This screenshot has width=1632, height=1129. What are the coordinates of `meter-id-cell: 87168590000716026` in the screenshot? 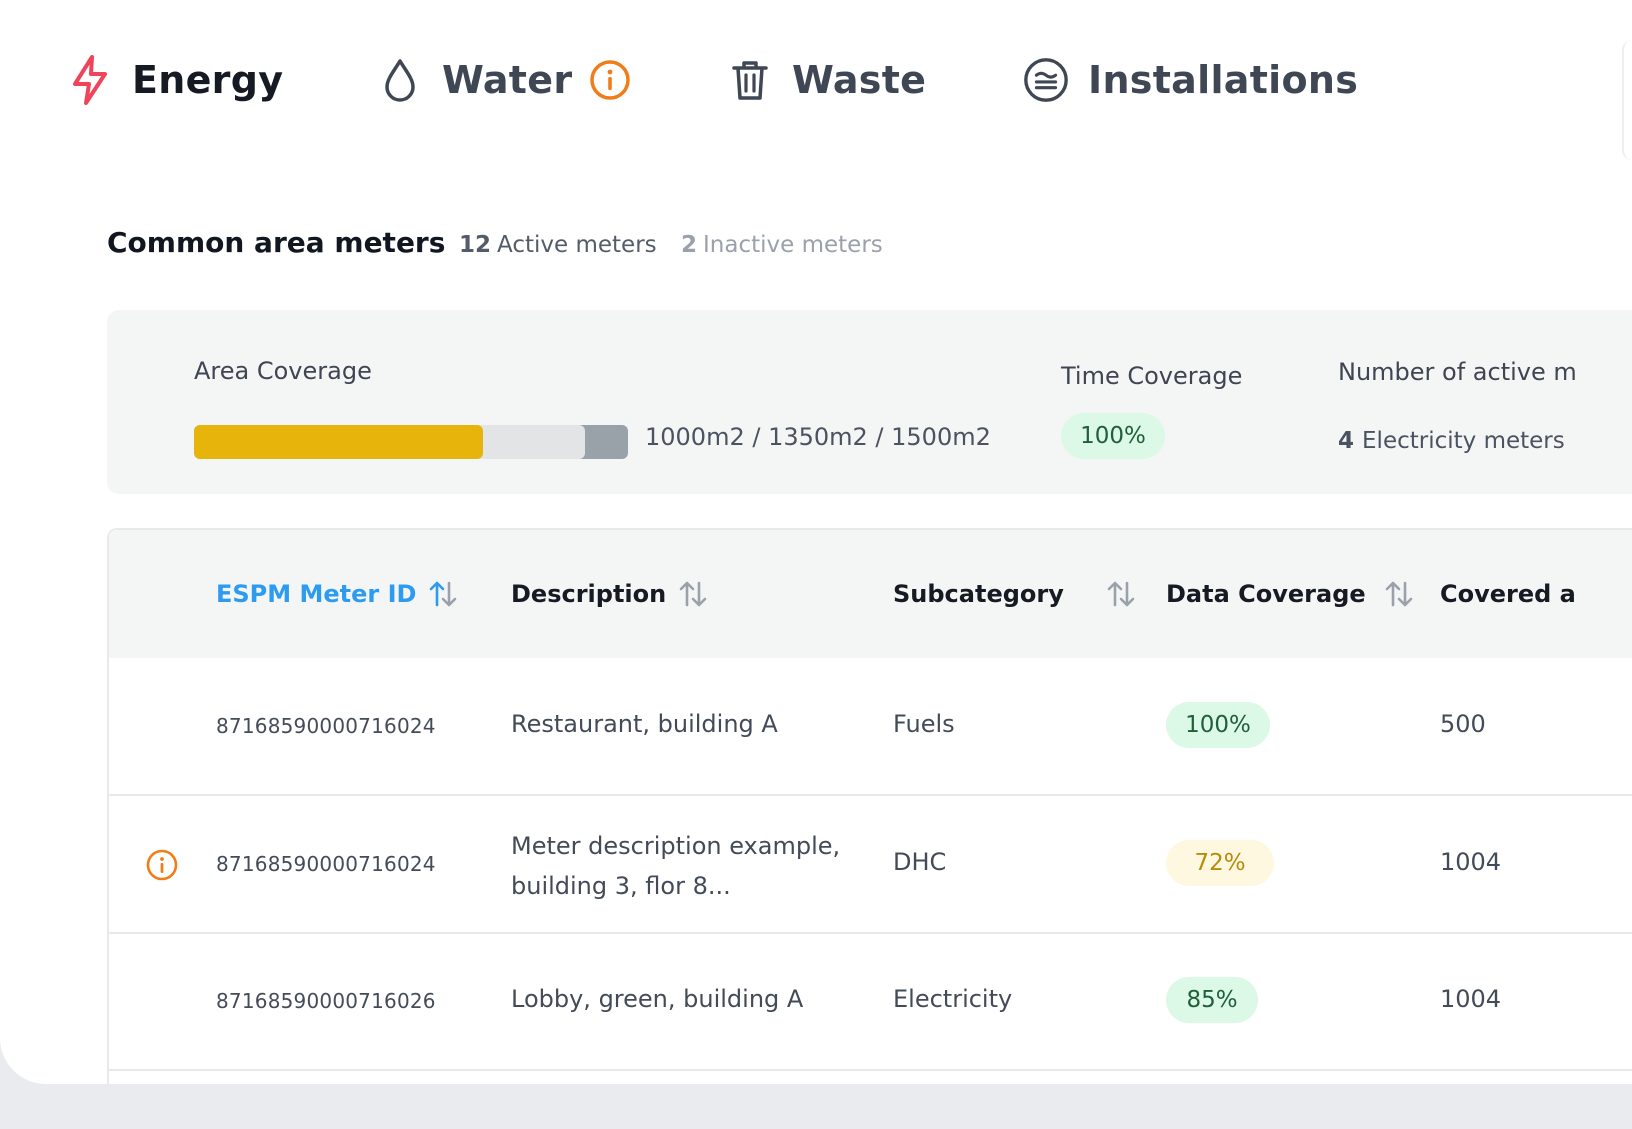 It's located at (326, 1001).